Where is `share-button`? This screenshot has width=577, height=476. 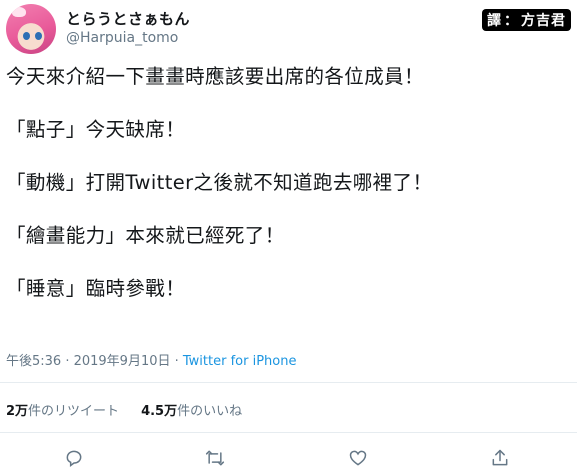
share-button is located at coordinates (500, 458).